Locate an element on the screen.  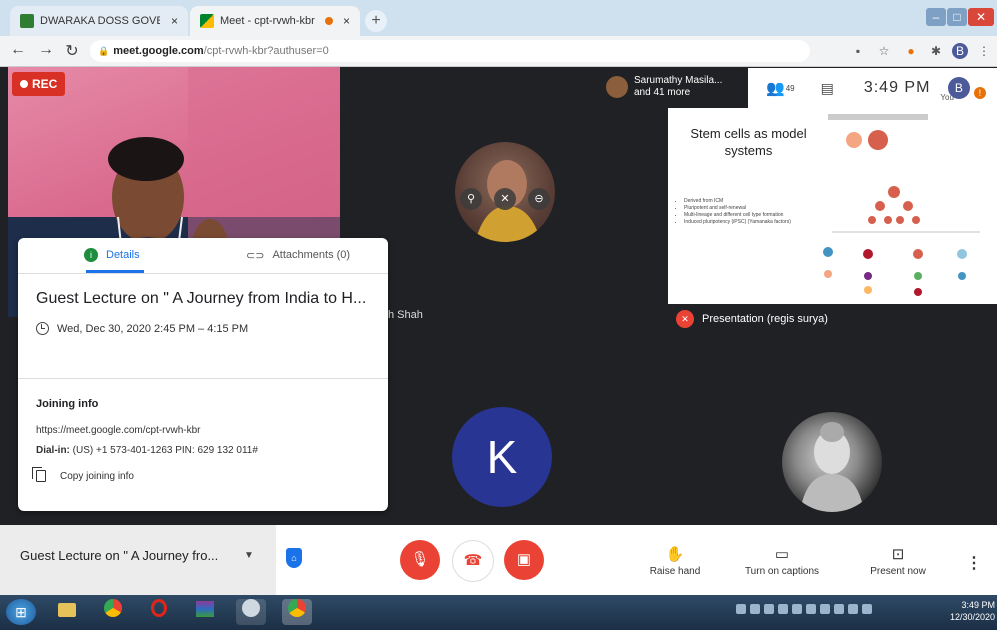
network-icon is located at coordinates (853, 609).